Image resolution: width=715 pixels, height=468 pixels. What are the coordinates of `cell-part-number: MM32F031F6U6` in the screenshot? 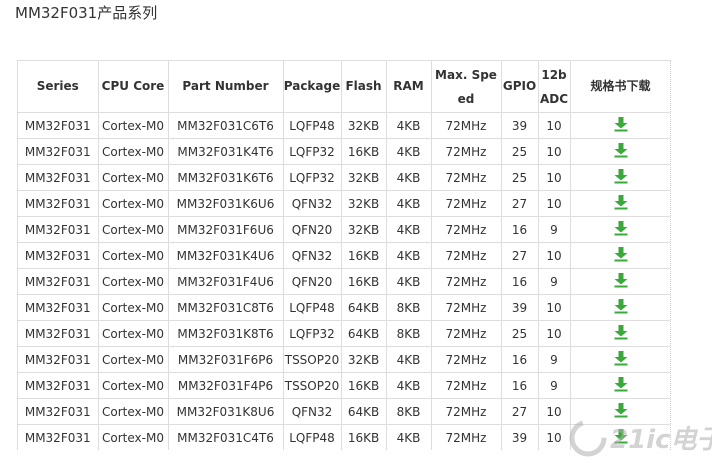 It's located at (225, 229).